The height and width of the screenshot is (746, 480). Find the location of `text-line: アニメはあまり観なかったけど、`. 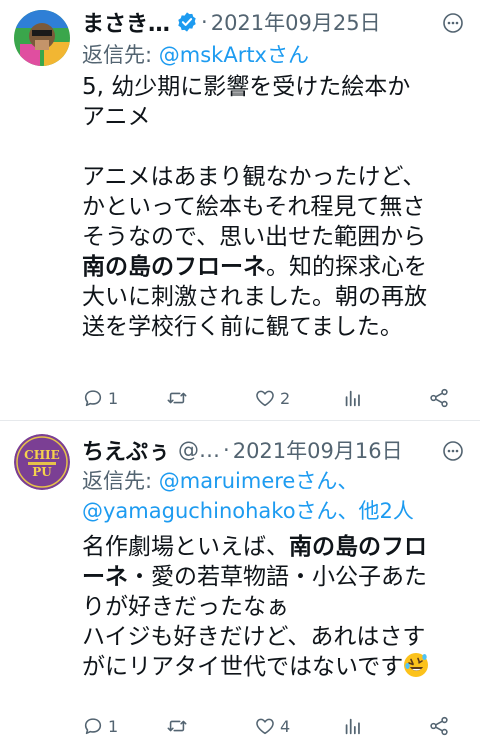

text-line: アニメはあまり観なかったけど、 is located at coordinates (254, 177).